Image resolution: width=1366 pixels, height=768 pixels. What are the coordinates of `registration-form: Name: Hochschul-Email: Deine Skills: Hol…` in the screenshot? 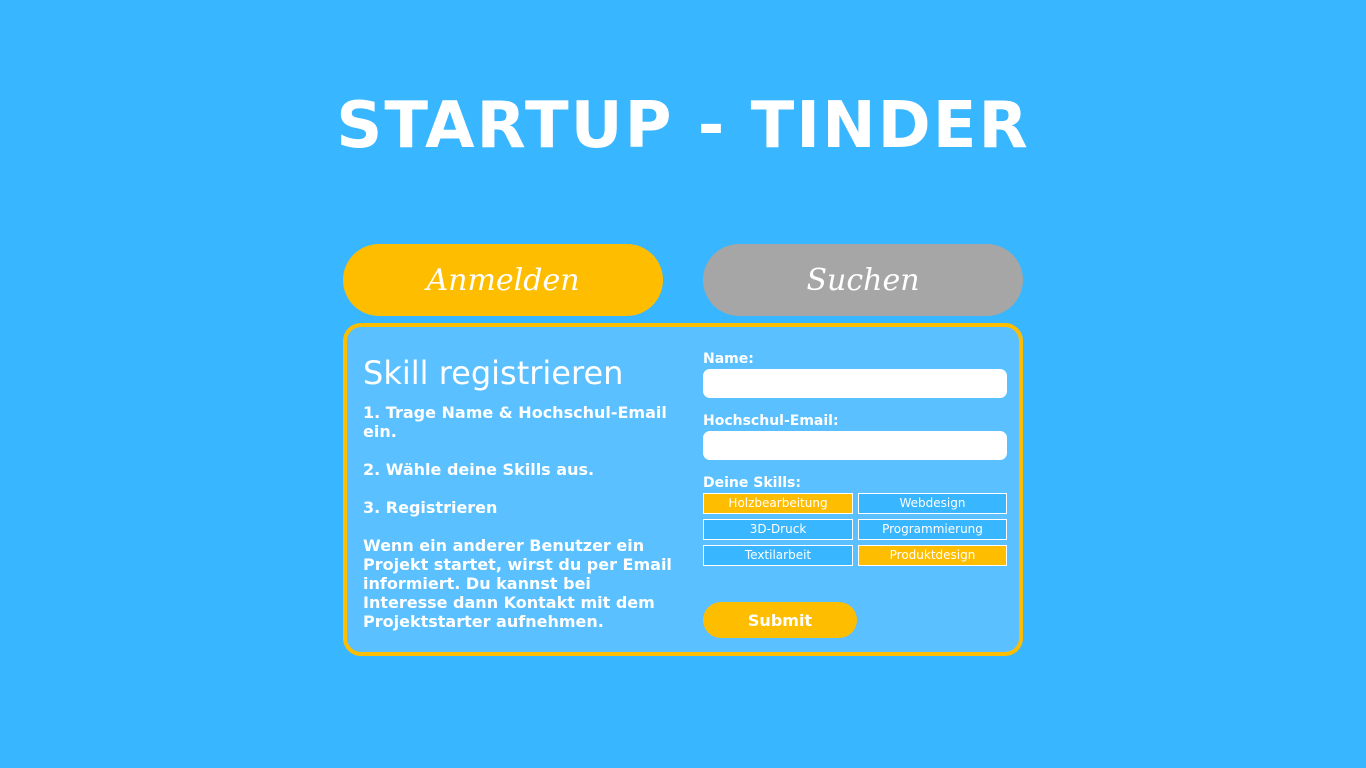 It's located at (855, 458).